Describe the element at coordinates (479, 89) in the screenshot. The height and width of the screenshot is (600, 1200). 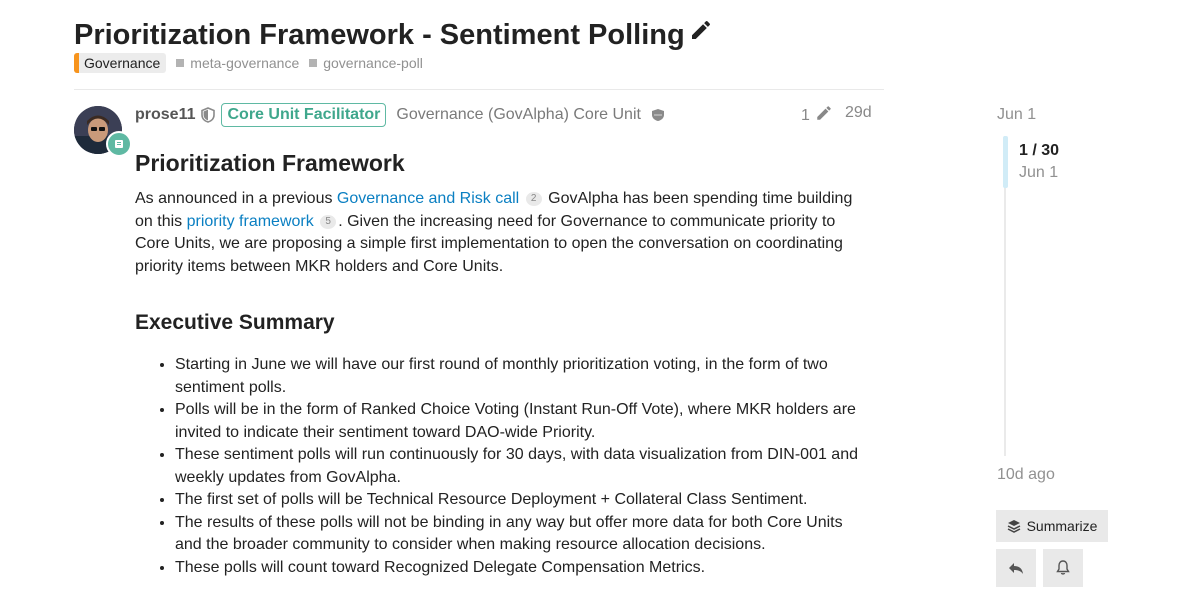
I see `title-divider` at that location.